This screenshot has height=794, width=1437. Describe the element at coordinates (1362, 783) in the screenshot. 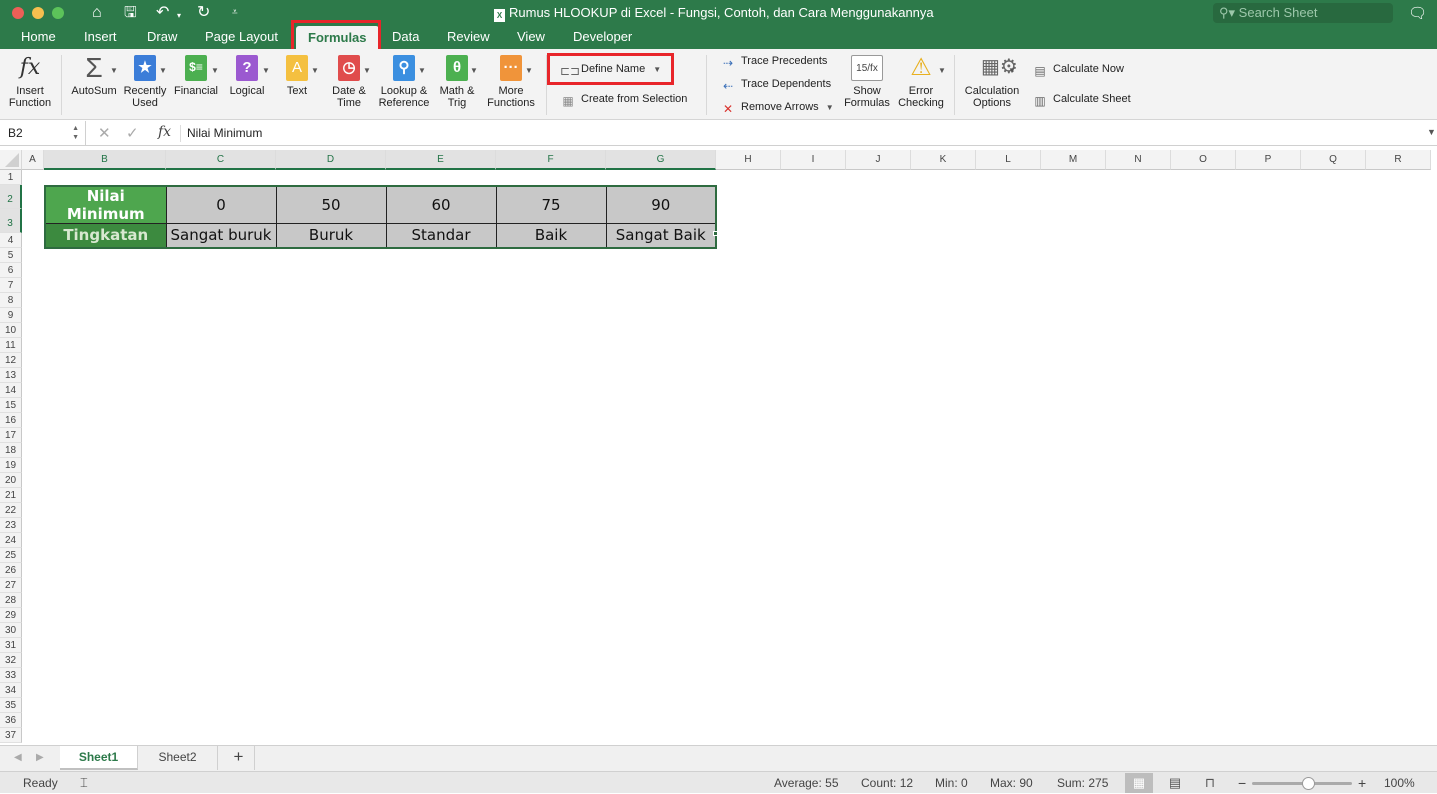

I see `zoom-in-icon: +` at that location.